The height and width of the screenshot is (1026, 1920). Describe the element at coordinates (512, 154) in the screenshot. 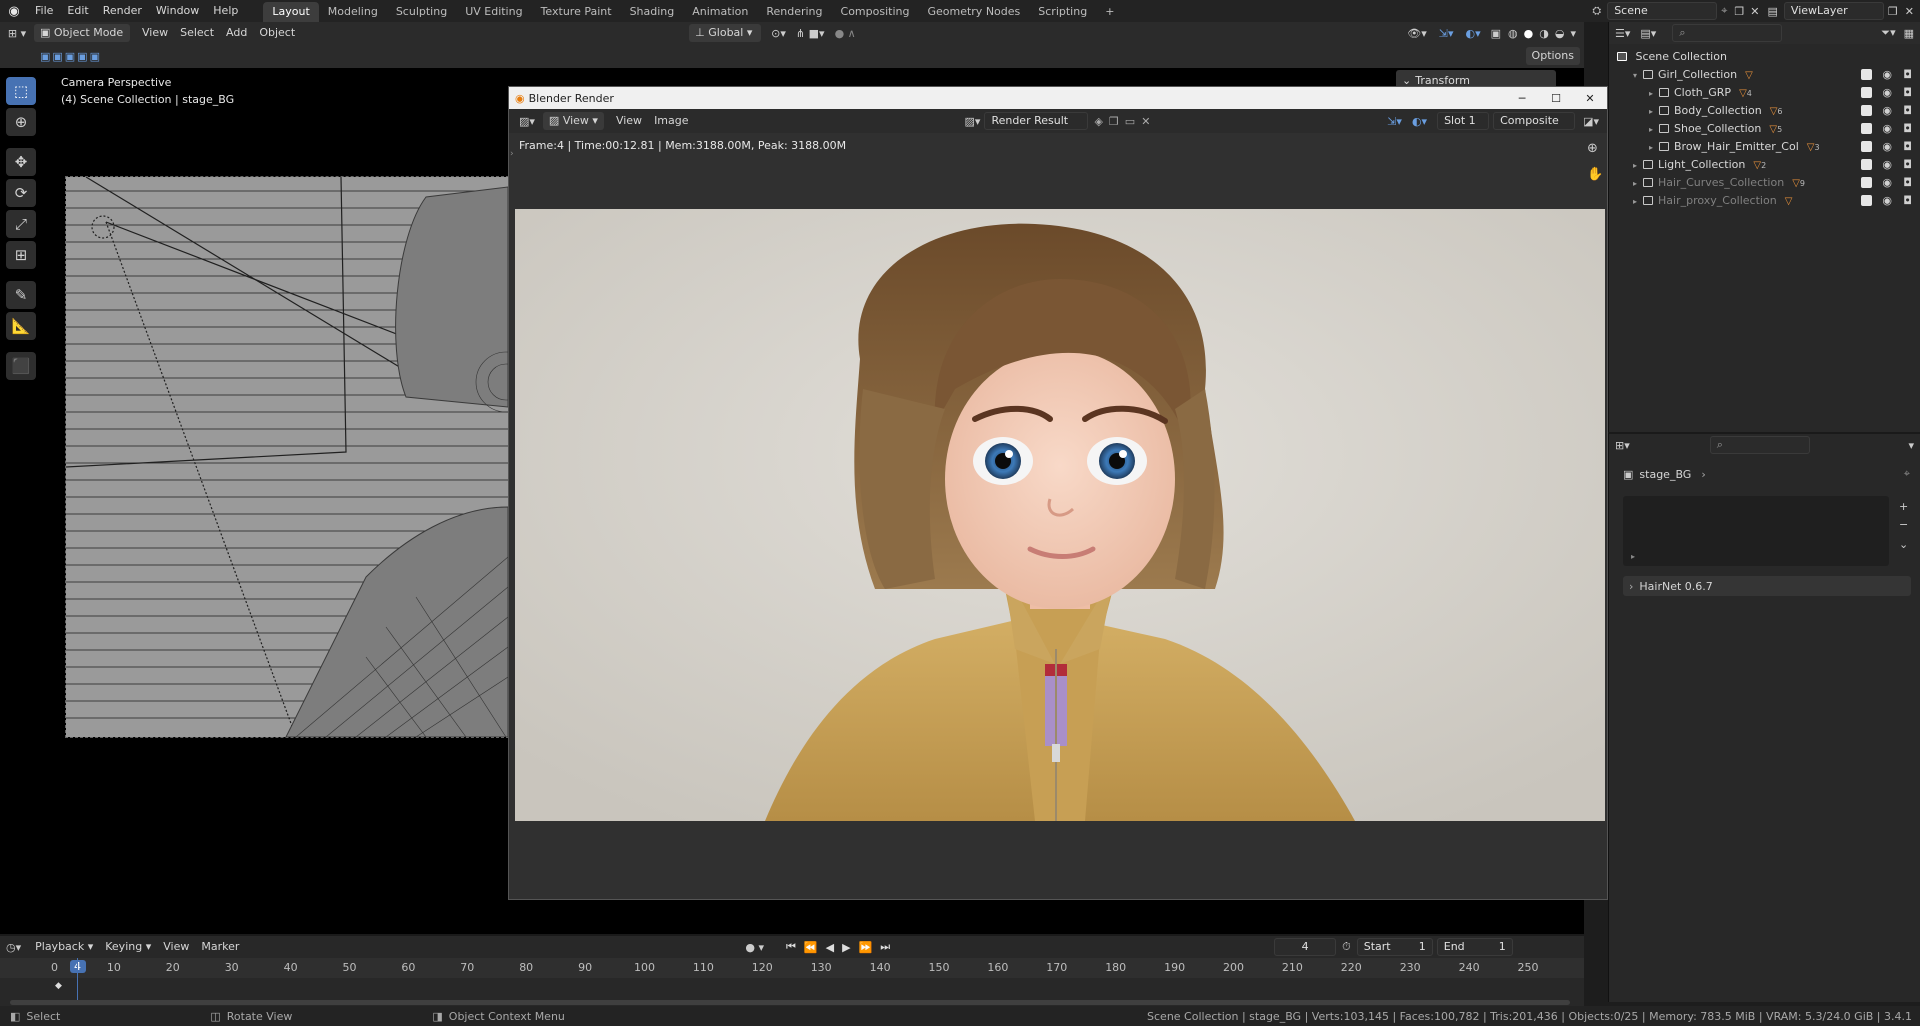

I see `sidebar-toggle-icon: ›` at that location.